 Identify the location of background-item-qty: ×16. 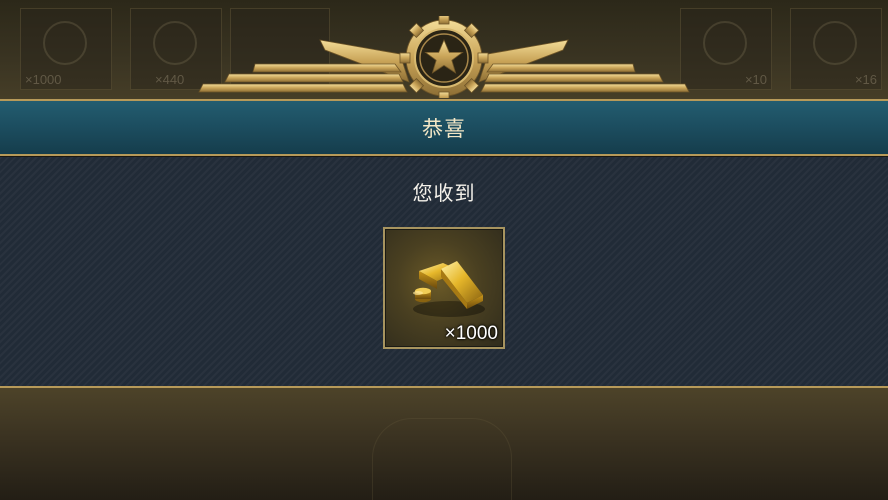
(865, 79).